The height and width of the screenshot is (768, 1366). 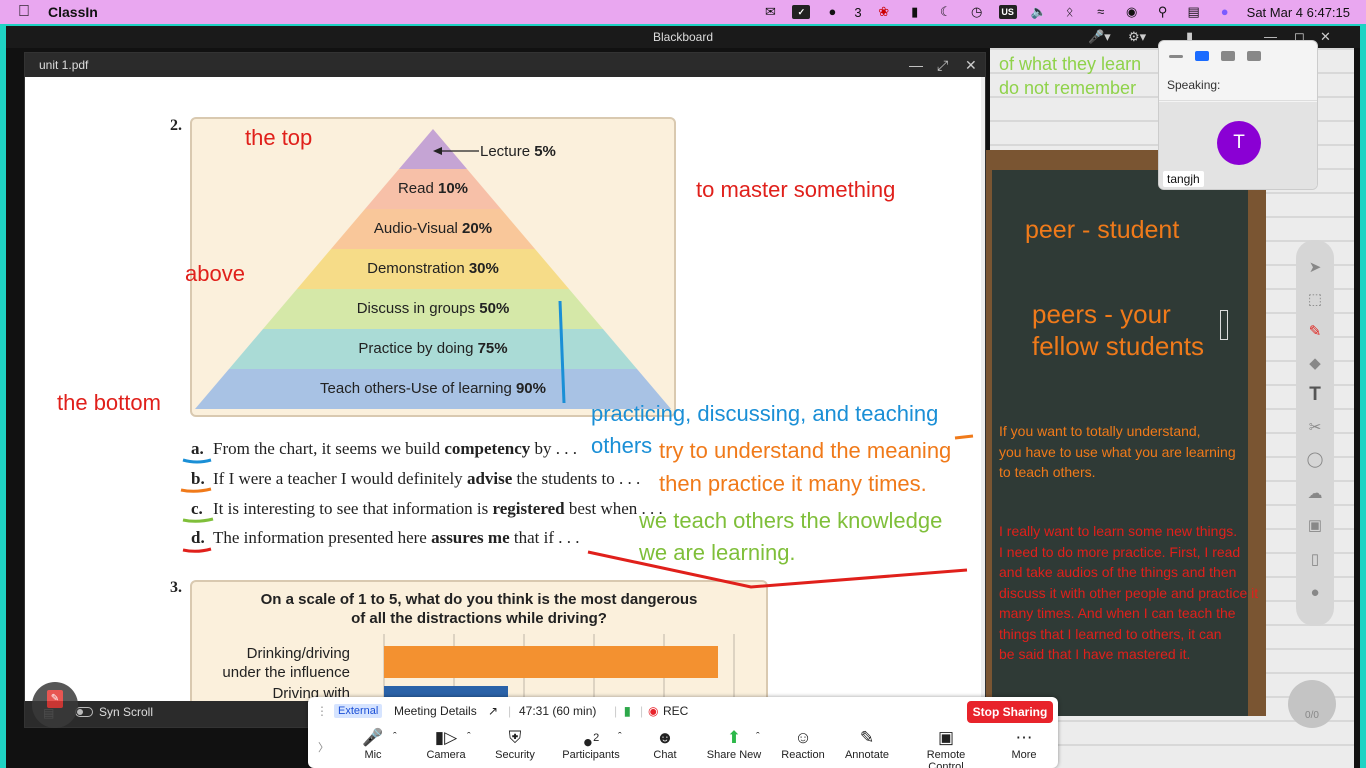 I want to click on remote-control-icon: ▣, so click(x=946, y=737).